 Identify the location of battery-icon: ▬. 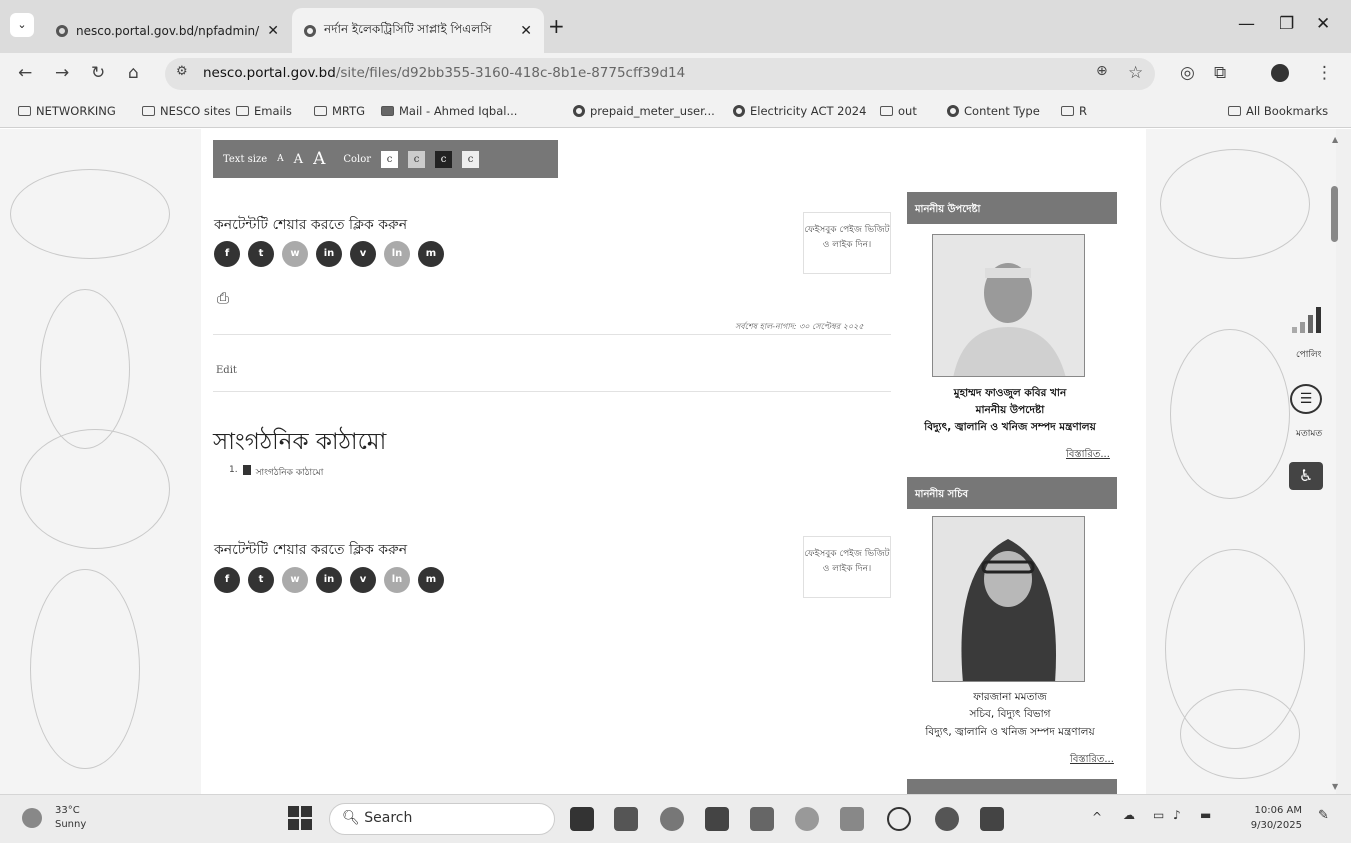
(1205, 815).